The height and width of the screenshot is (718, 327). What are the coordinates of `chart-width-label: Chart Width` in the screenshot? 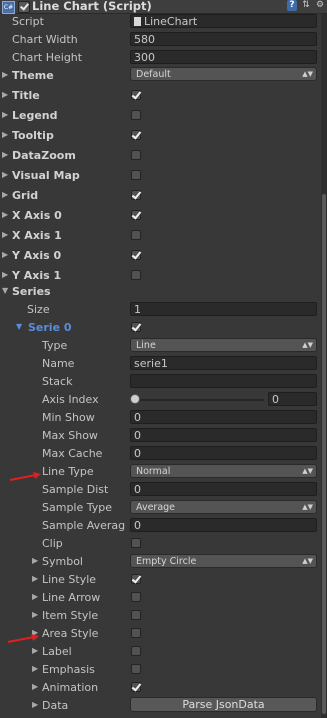 It's located at (45, 39).